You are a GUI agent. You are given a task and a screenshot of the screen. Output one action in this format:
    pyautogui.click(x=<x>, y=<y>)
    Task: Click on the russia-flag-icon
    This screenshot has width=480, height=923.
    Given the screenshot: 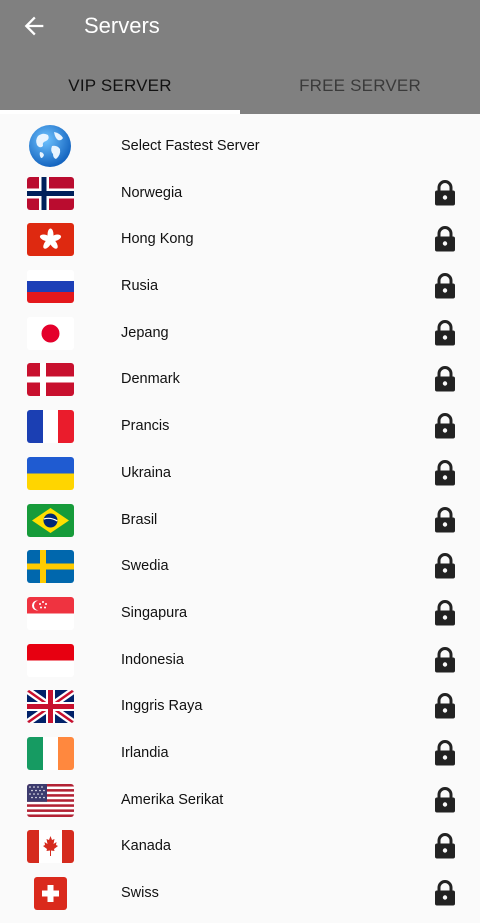 What is the action you would take?
    pyautogui.click(x=50, y=287)
    